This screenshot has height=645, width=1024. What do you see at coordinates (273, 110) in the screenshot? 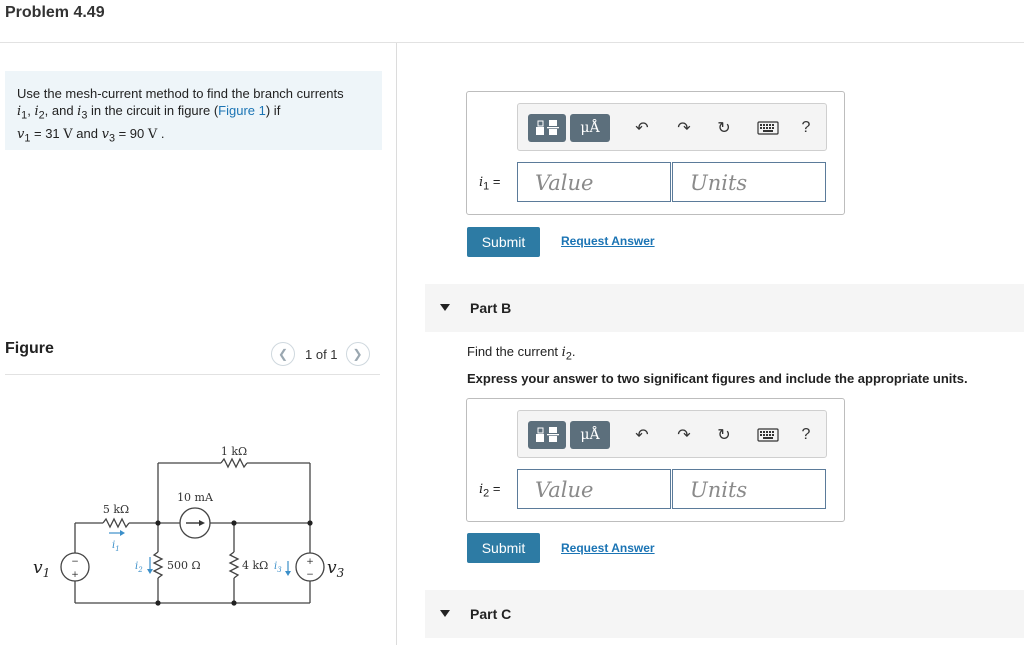
I see `prompt-text: ) if` at bounding box center [273, 110].